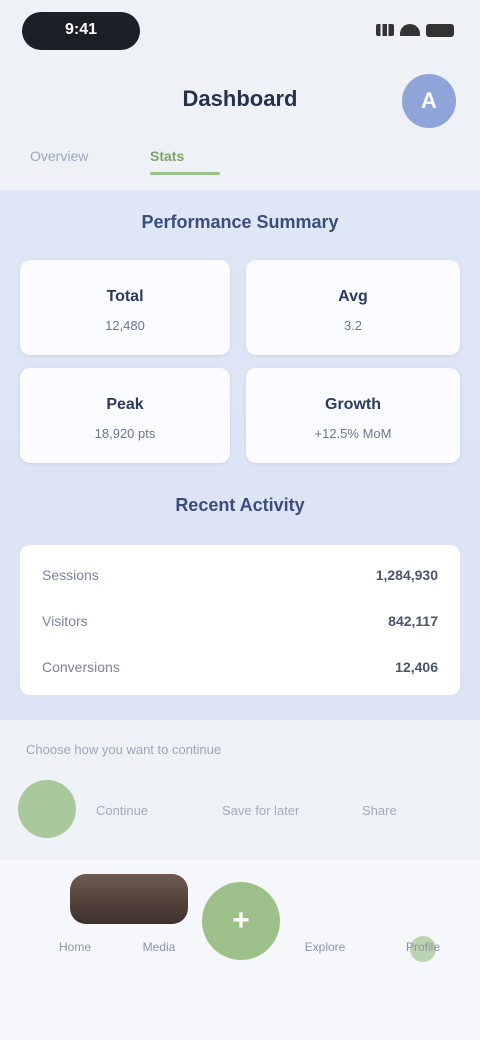 This screenshot has width=480, height=1040. I want to click on wifi-icon, so click(410, 30).